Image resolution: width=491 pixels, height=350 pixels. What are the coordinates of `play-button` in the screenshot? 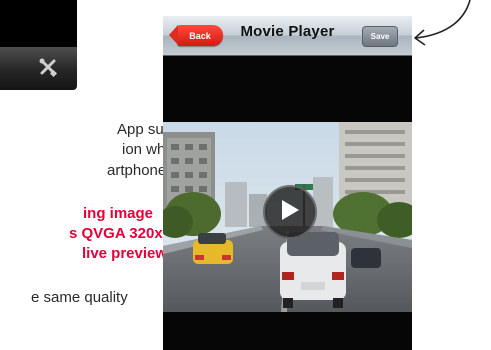 It's located at (290, 212).